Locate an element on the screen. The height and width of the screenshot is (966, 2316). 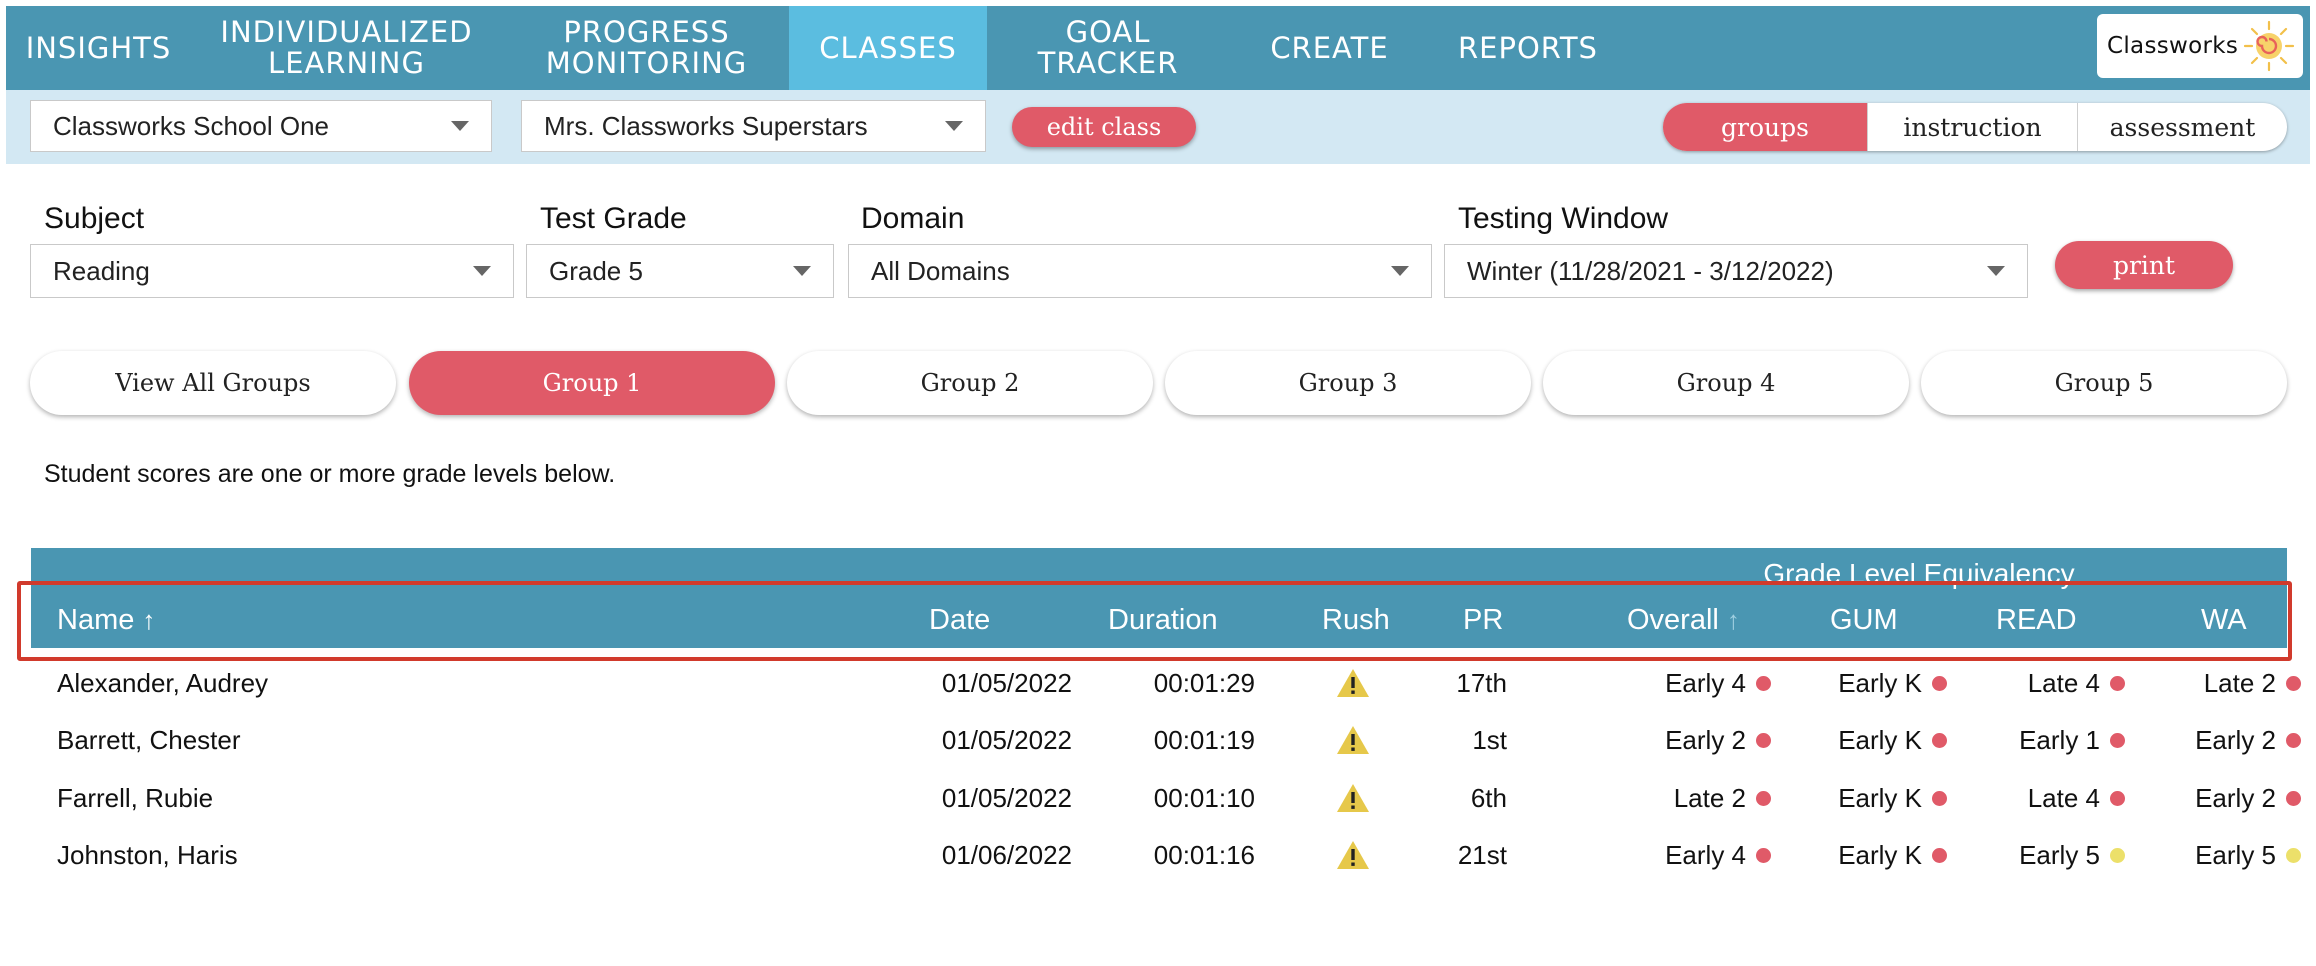
school-select-value: Classworks School One is located at coordinates (191, 125).